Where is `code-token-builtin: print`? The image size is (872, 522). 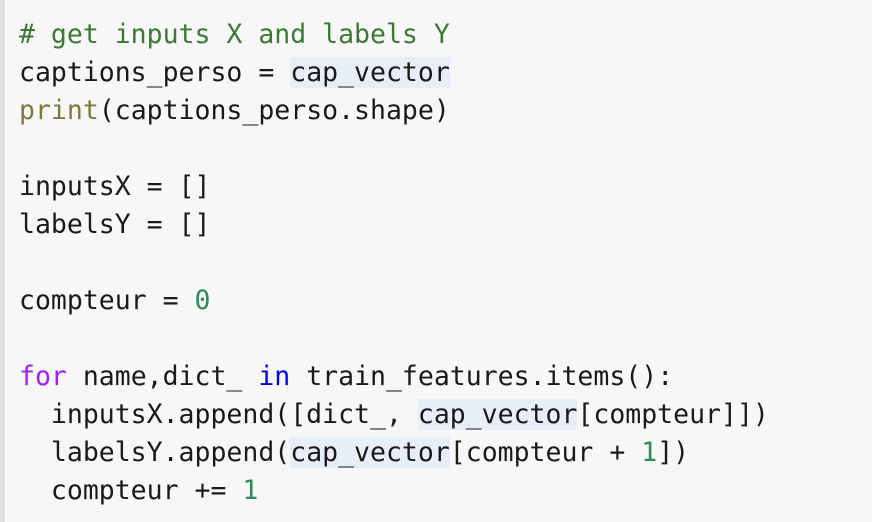
code-token-builtin: print is located at coordinates (59, 110).